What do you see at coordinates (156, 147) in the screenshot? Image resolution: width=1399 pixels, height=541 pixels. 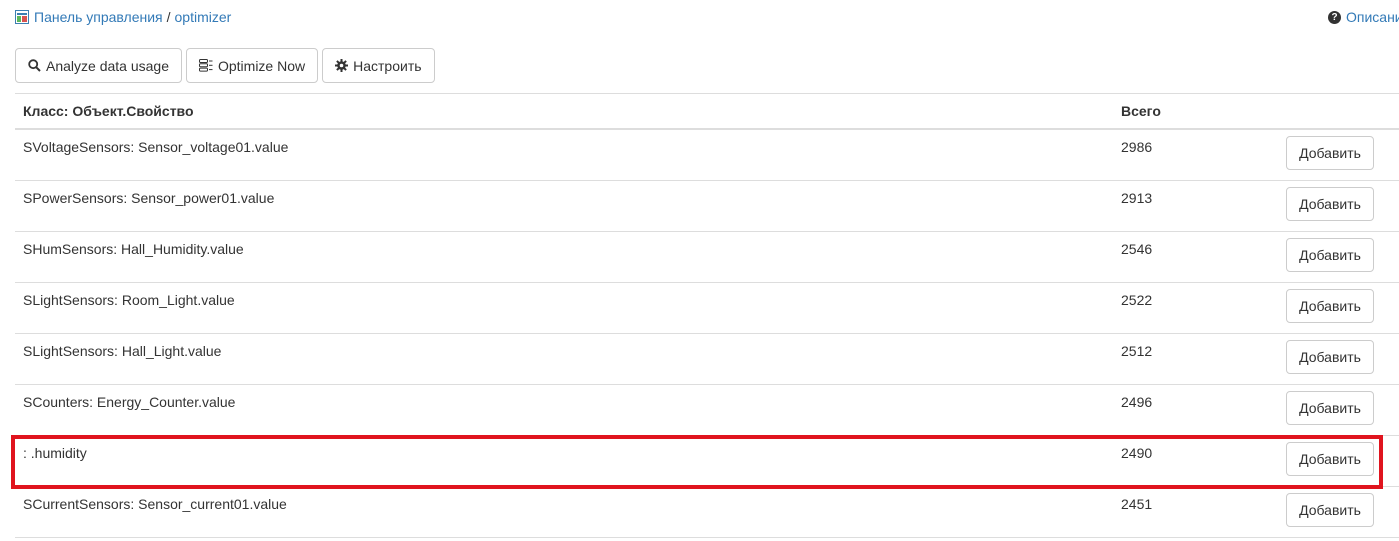 I see `row-property-name: SVoltageSensors: Sensor_voltage01.value` at bounding box center [156, 147].